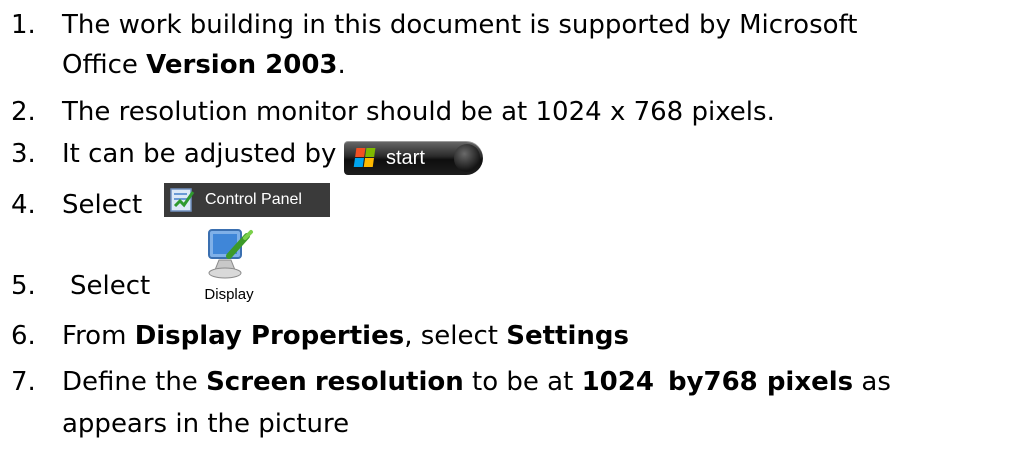  I want to click on item-number: 2., so click(23, 112).